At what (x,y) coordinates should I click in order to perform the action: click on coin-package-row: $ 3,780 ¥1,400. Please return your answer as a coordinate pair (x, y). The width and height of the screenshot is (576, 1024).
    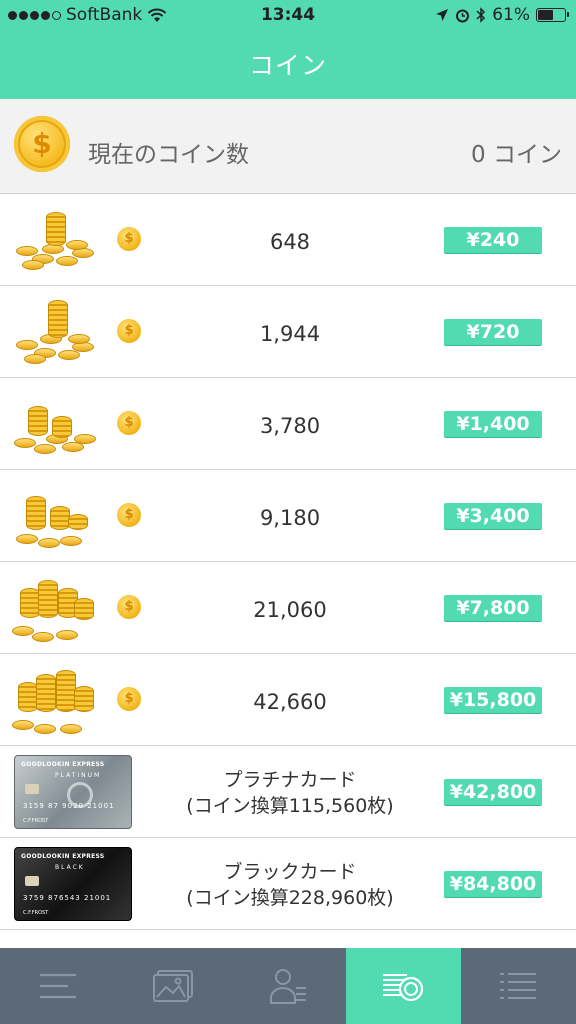
    Looking at the image, I should click on (288, 424).